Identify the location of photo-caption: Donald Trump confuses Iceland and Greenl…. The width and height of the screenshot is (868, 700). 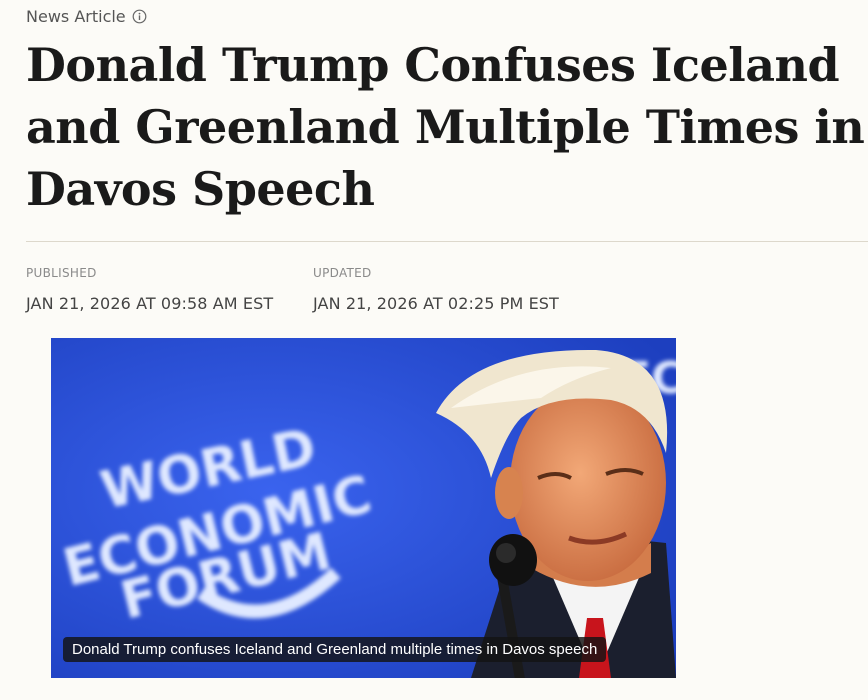
(335, 649).